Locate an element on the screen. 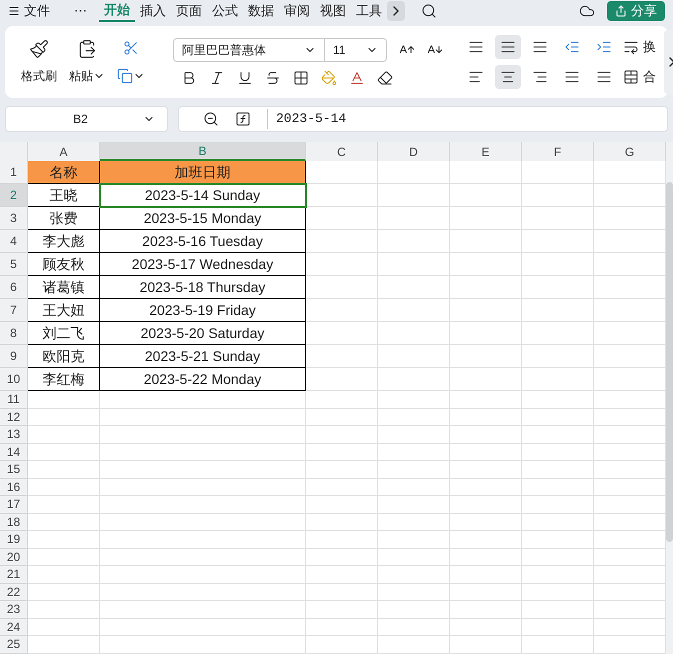 The width and height of the screenshot is (673, 654). row-header: 17 is located at coordinates (14, 505).